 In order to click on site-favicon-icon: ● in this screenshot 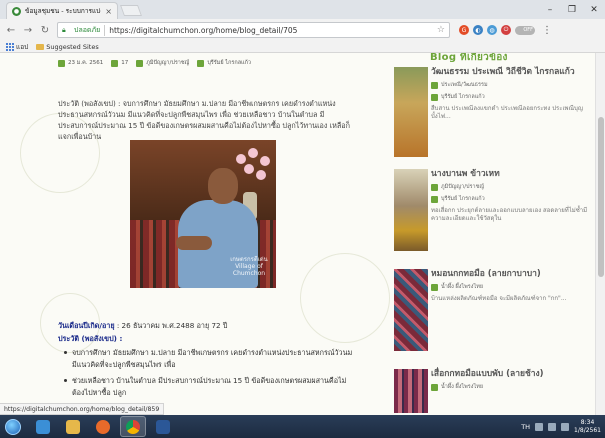, I will do `click(16, 11)`.